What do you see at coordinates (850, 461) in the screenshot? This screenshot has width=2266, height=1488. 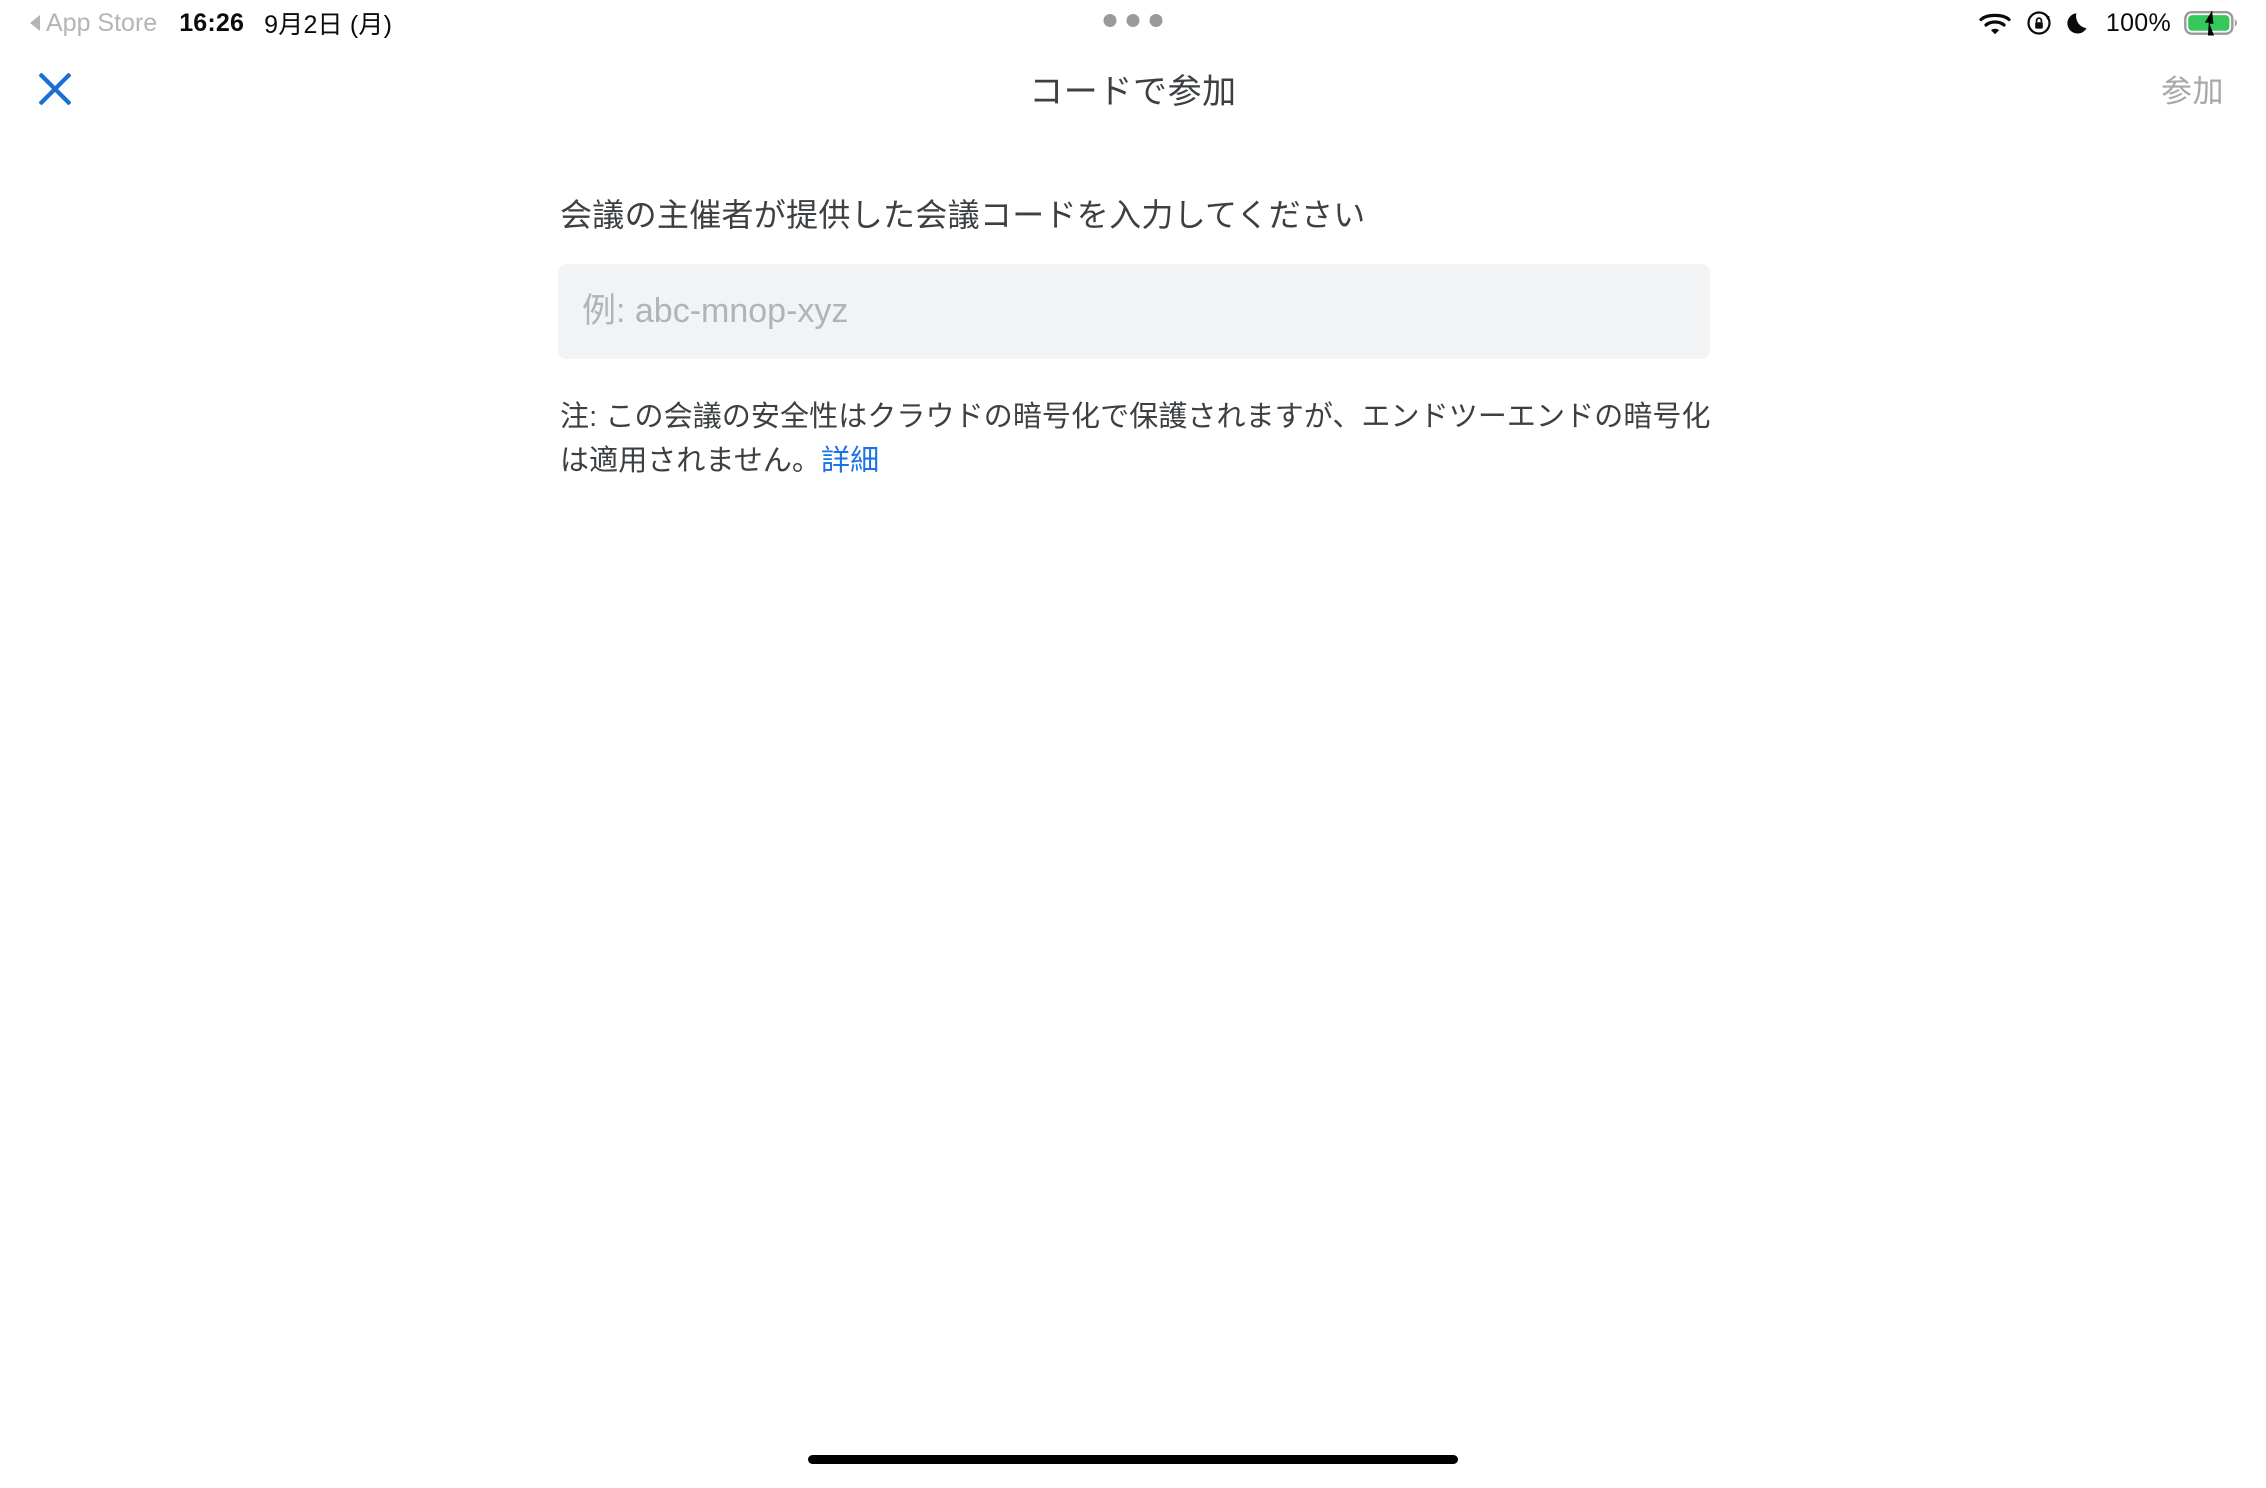 I see `learn-more-link: 詳細` at bounding box center [850, 461].